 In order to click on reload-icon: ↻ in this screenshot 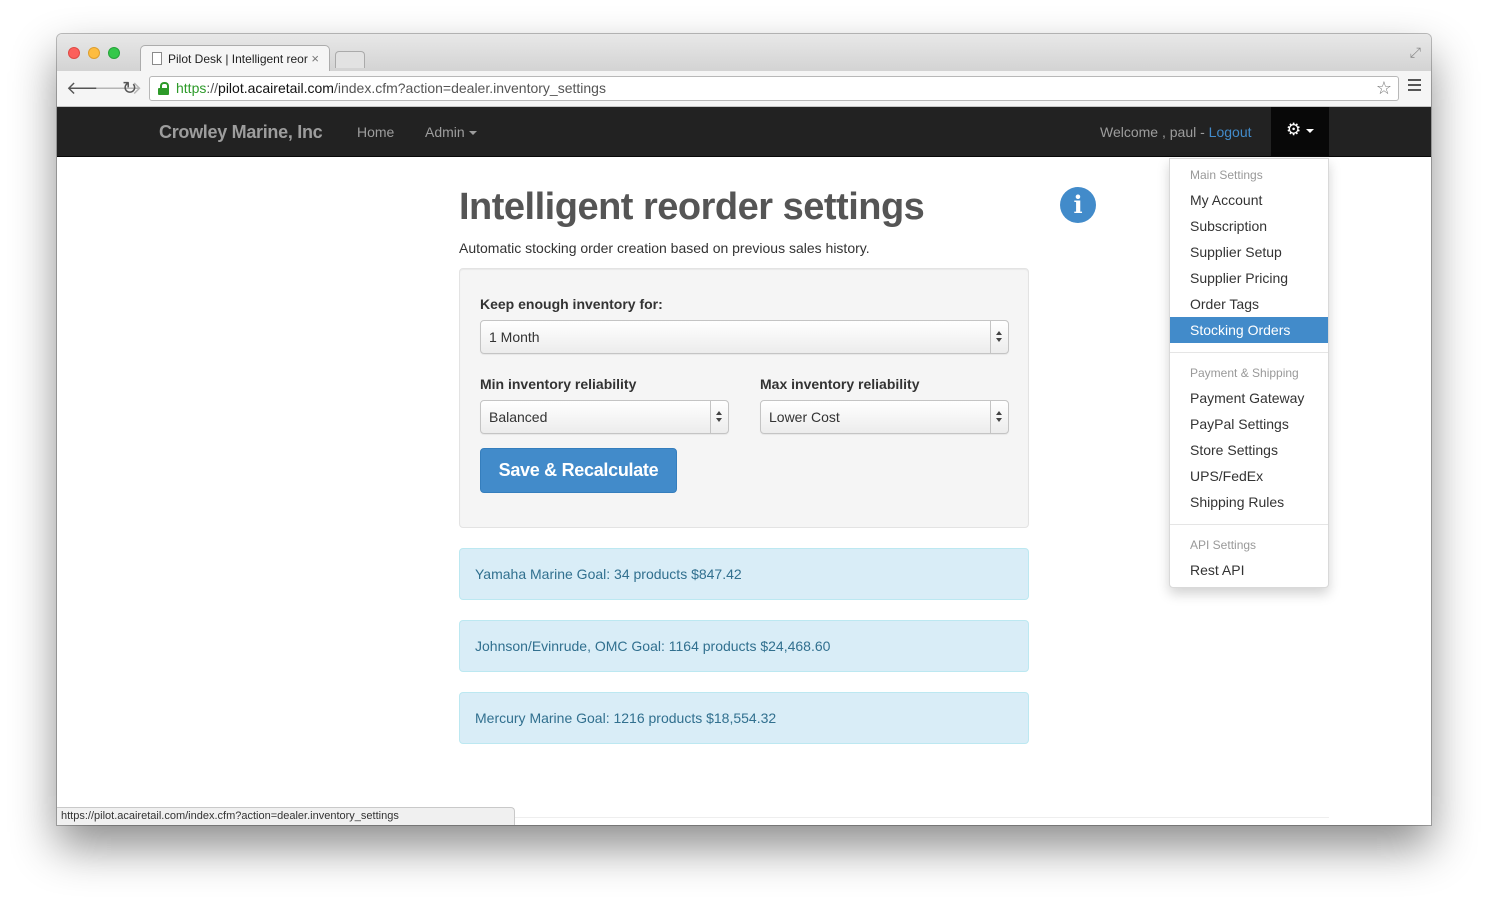, I will do `click(129, 88)`.